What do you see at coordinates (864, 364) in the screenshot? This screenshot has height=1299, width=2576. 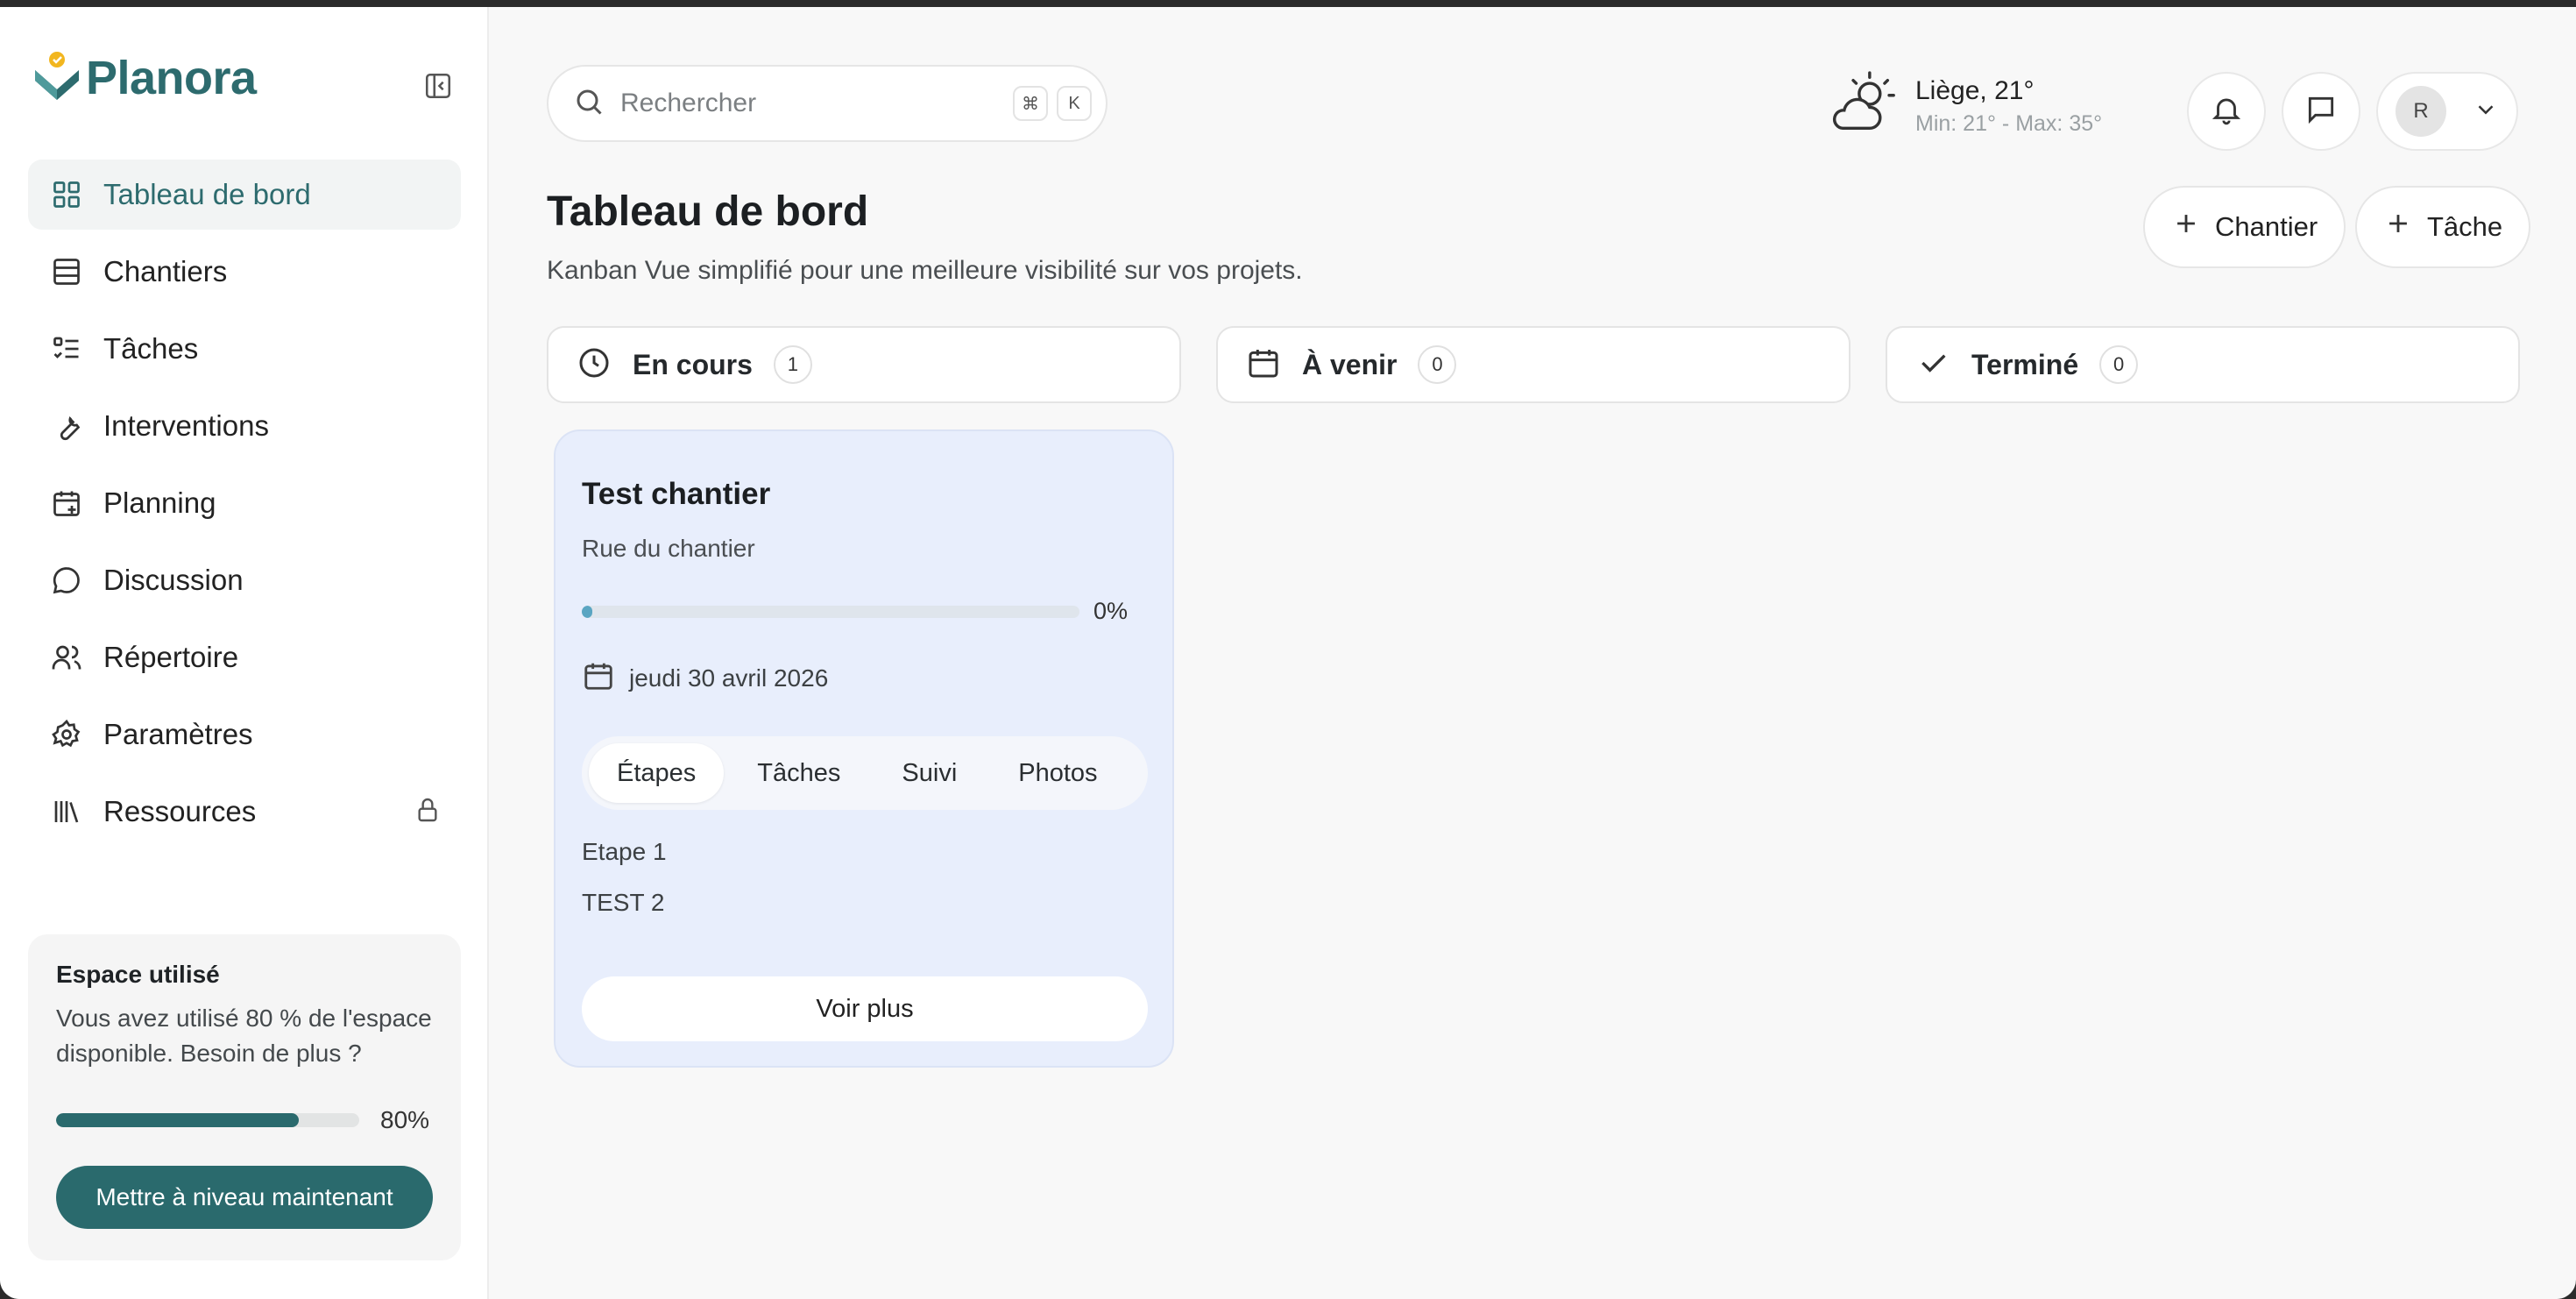 I see `column-header-en-cours: En cours 1` at bounding box center [864, 364].